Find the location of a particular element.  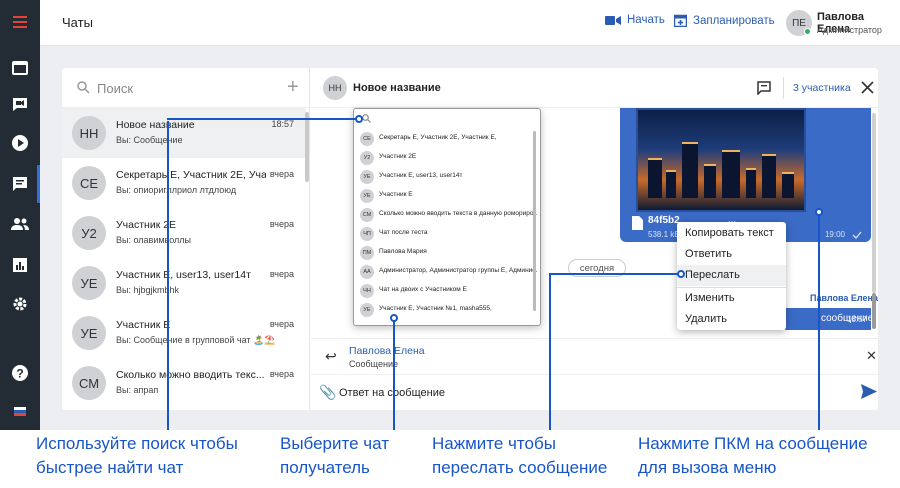

picker-item: УЕ Участник Е is located at coordinates (446, 196).